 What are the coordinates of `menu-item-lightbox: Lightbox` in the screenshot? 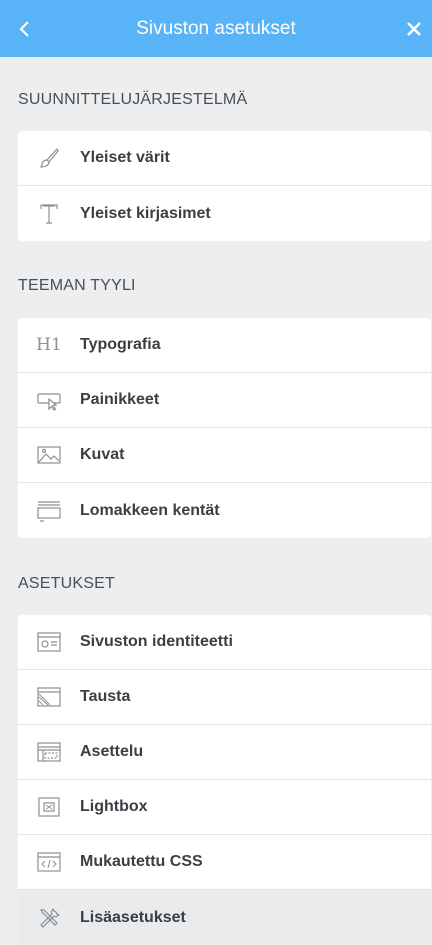 It's located at (224, 807).